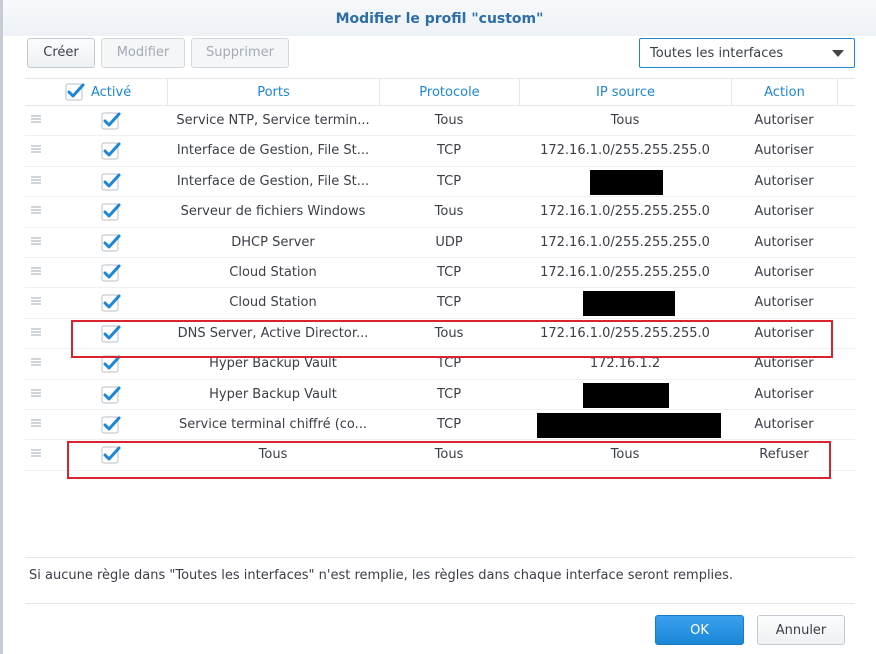 The width and height of the screenshot is (876, 654). What do you see at coordinates (625, 120) in the screenshot?
I see `cell-source-ip: Tous` at bounding box center [625, 120].